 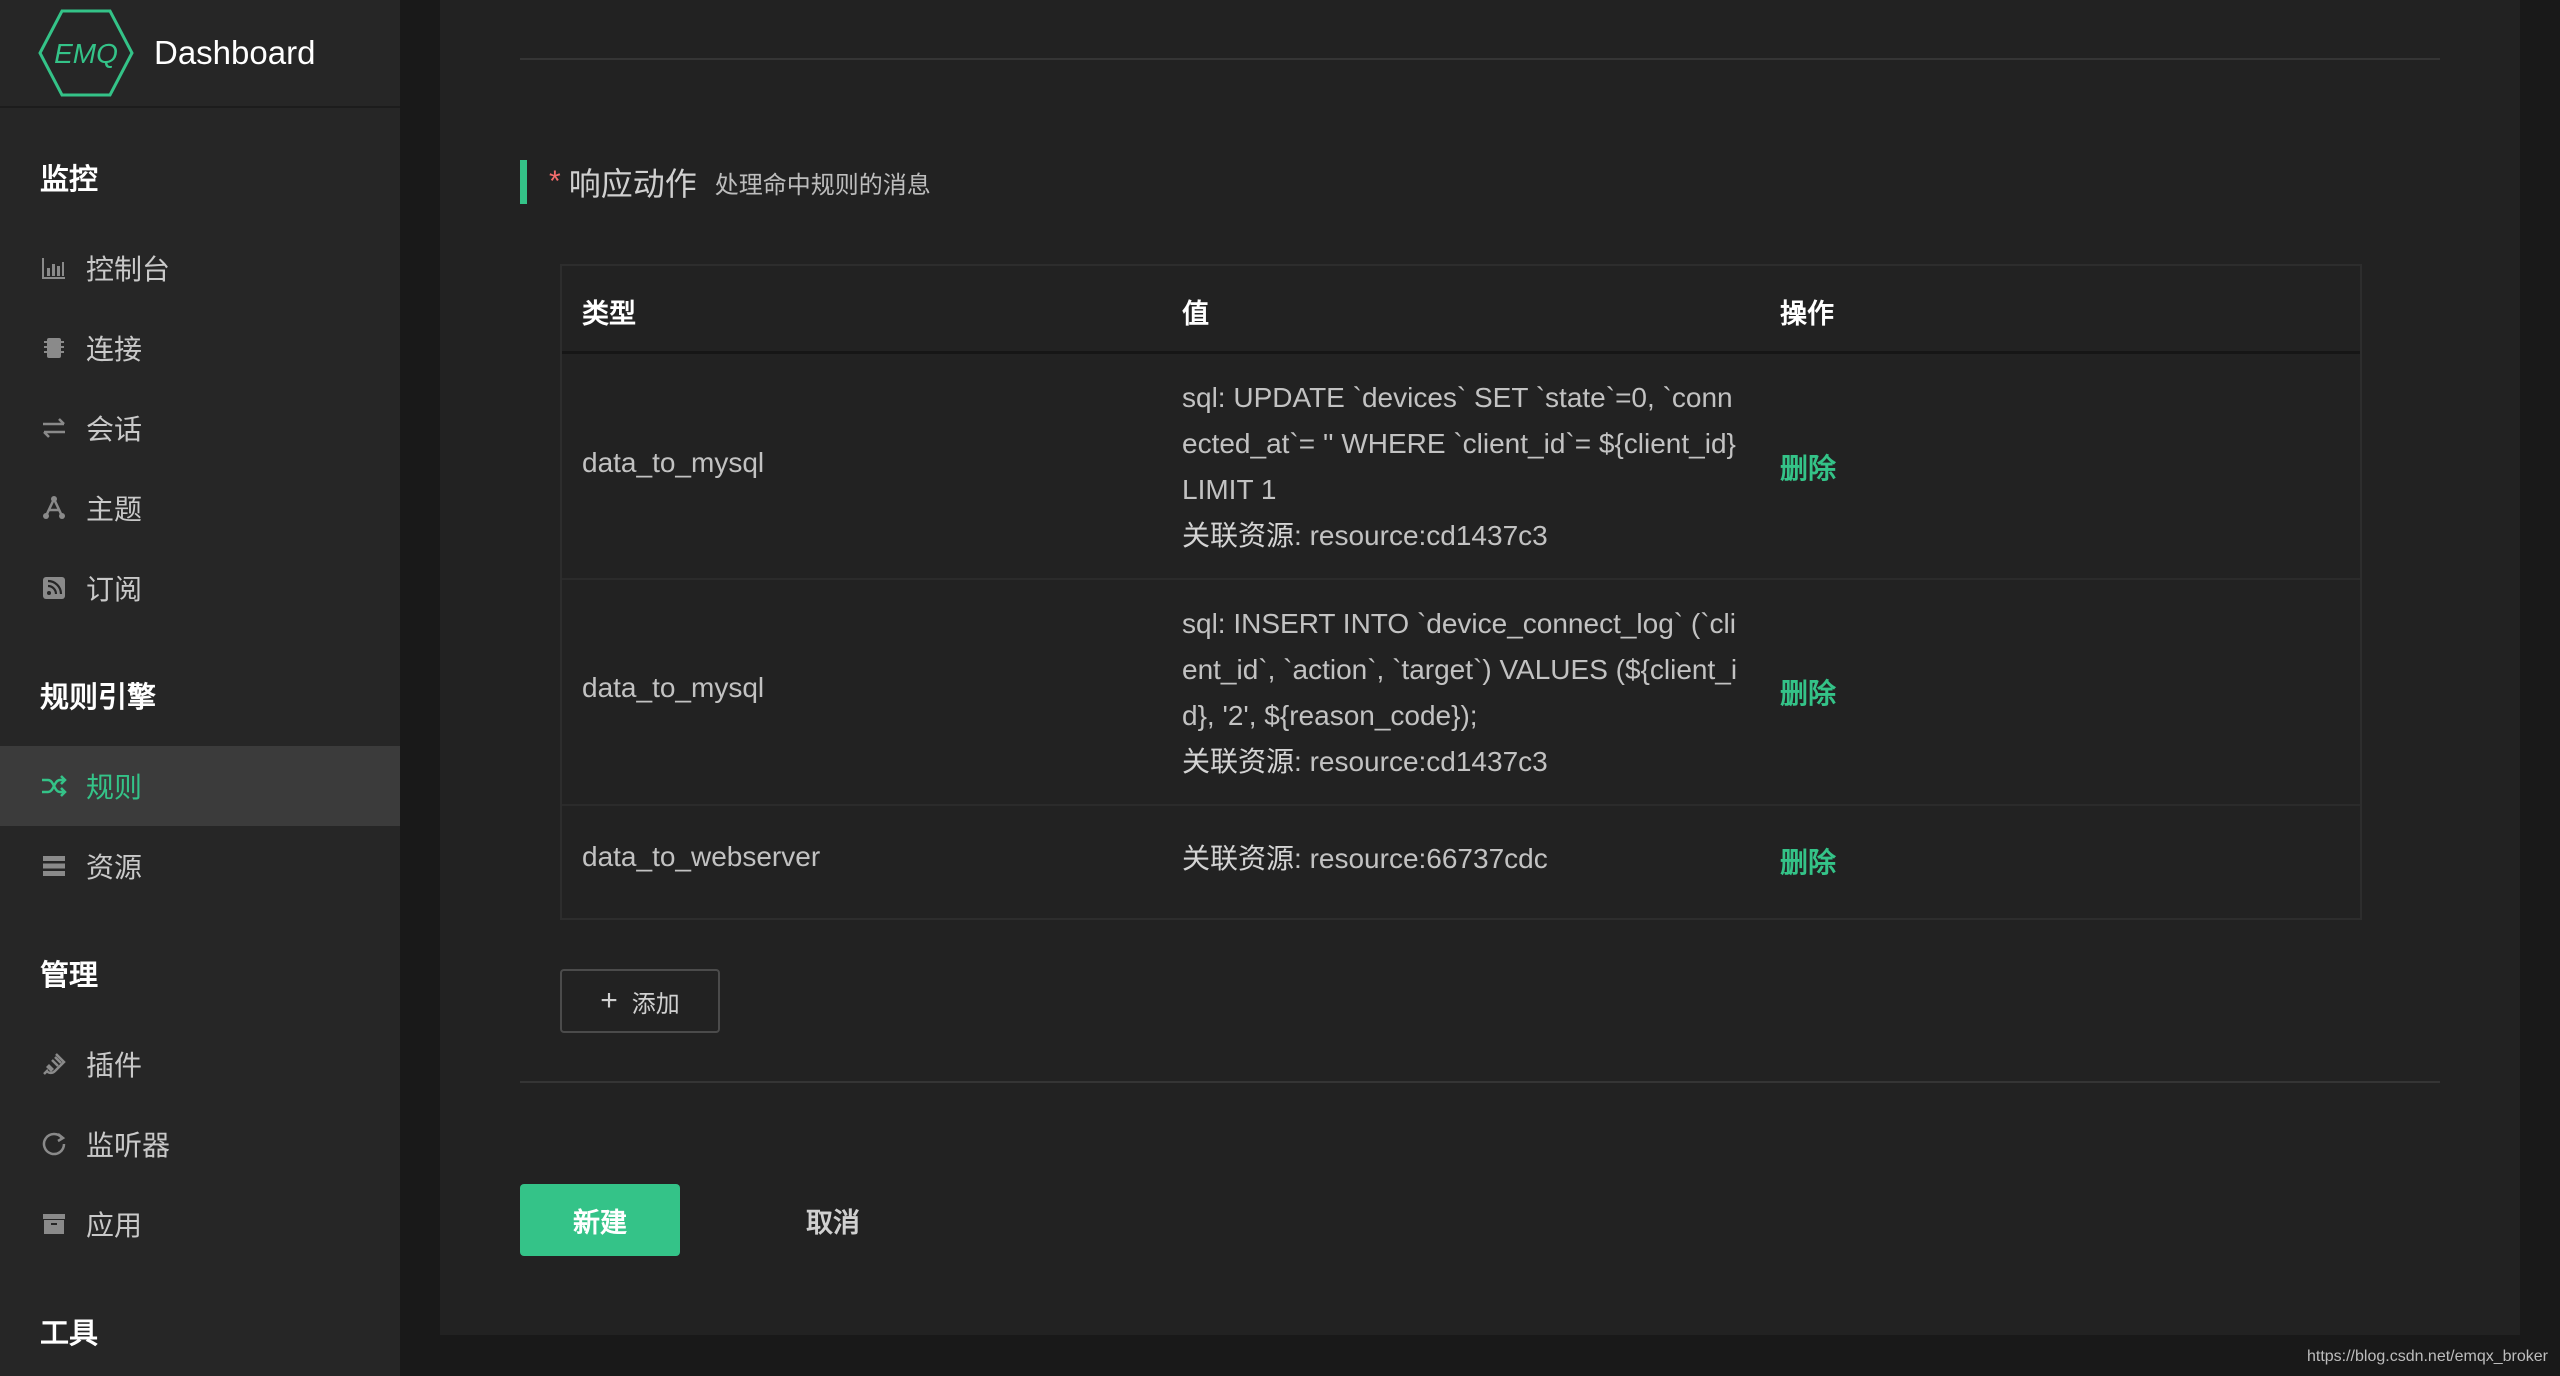 What do you see at coordinates (1480, 59) in the screenshot?
I see `top-divider` at bounding box center [1480, 59].